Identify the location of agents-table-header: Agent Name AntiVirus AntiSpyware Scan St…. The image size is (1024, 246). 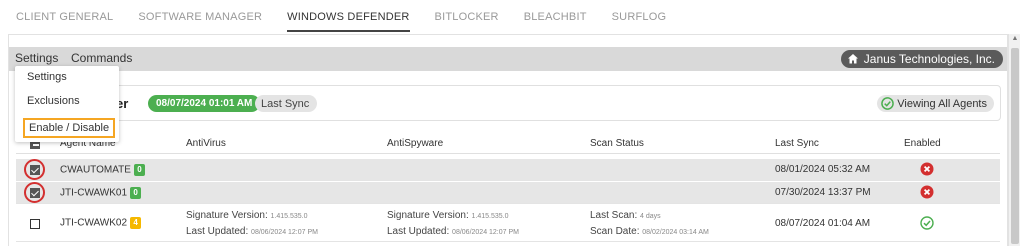
(508, 144).